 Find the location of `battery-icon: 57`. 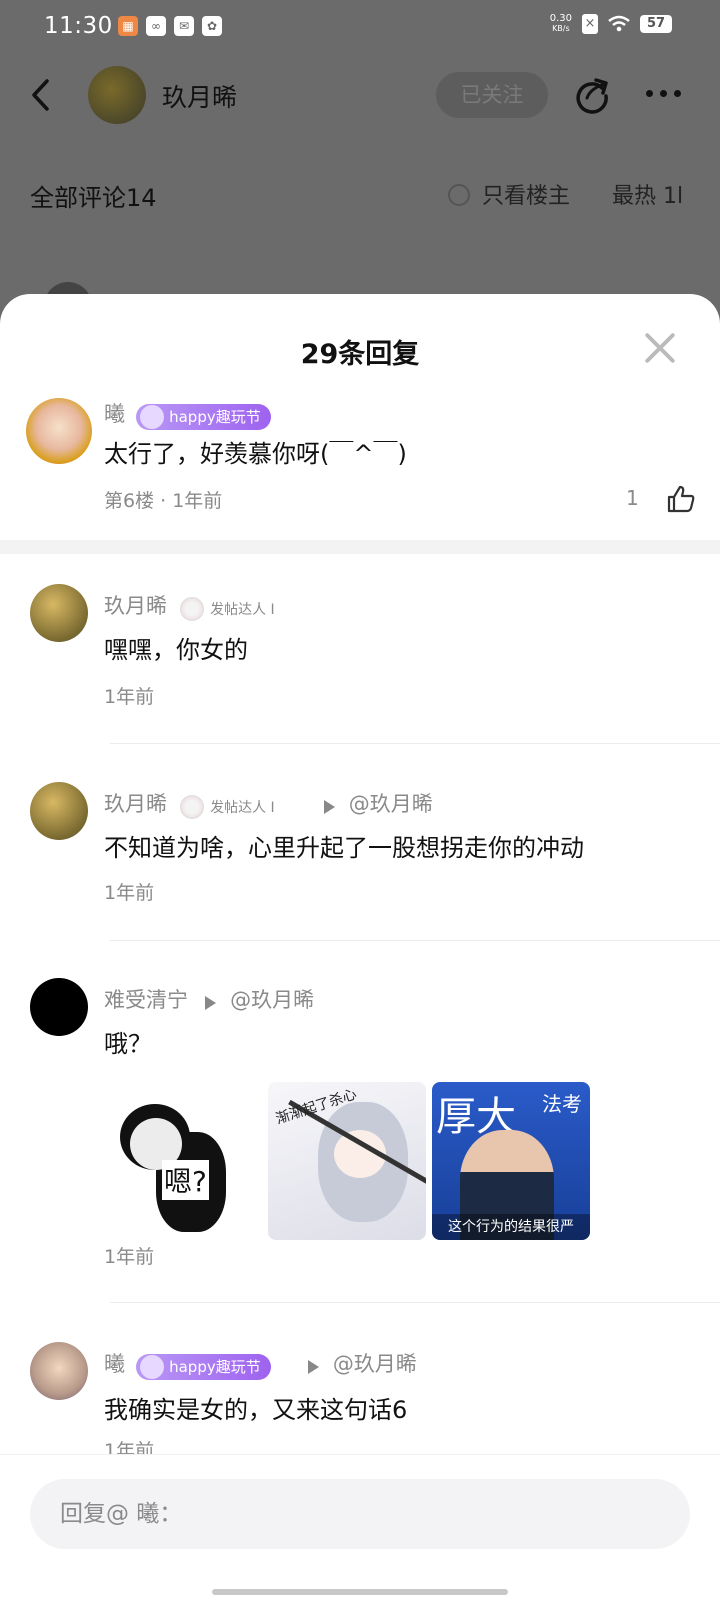

battery-icon: 57 is located at coordinates (656, 24).